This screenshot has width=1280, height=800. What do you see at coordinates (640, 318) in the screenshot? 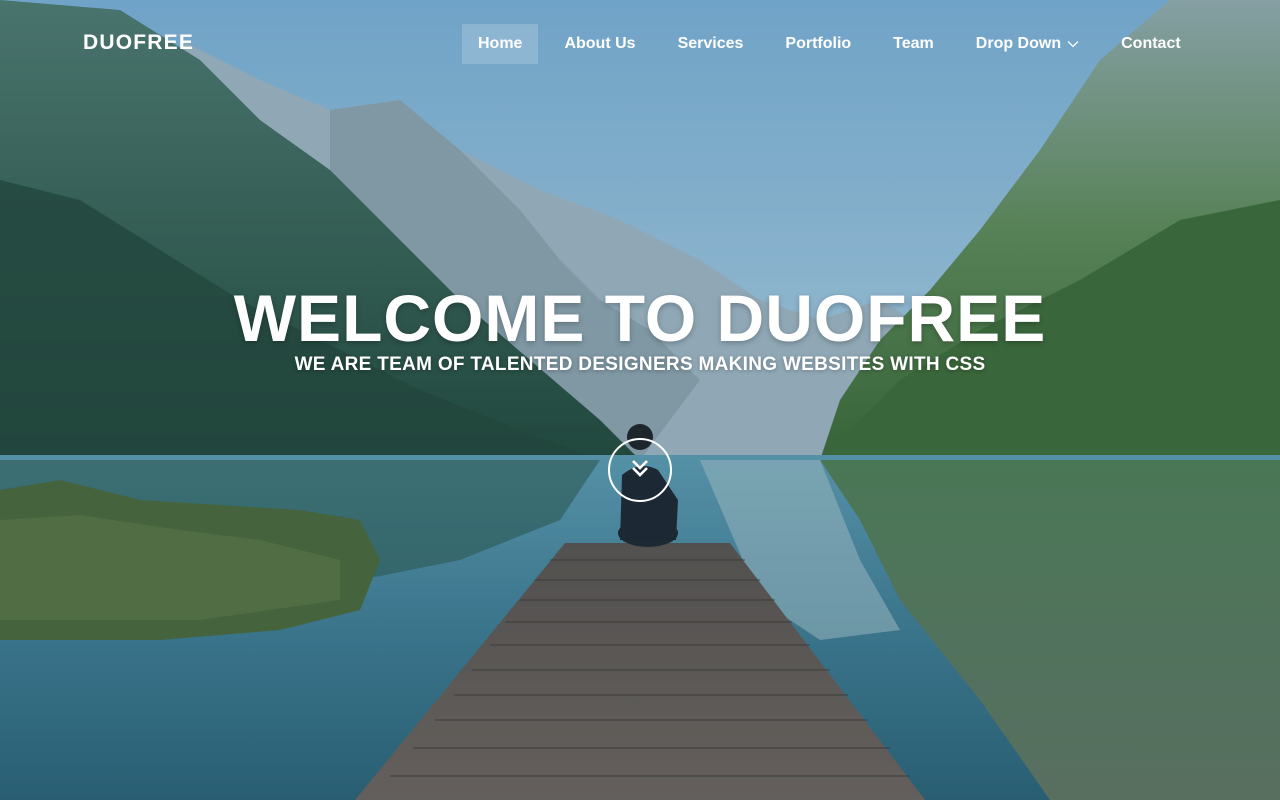
I see `hero-title: WELCOME TO DUOFREE` at bounding box center [640, 318].